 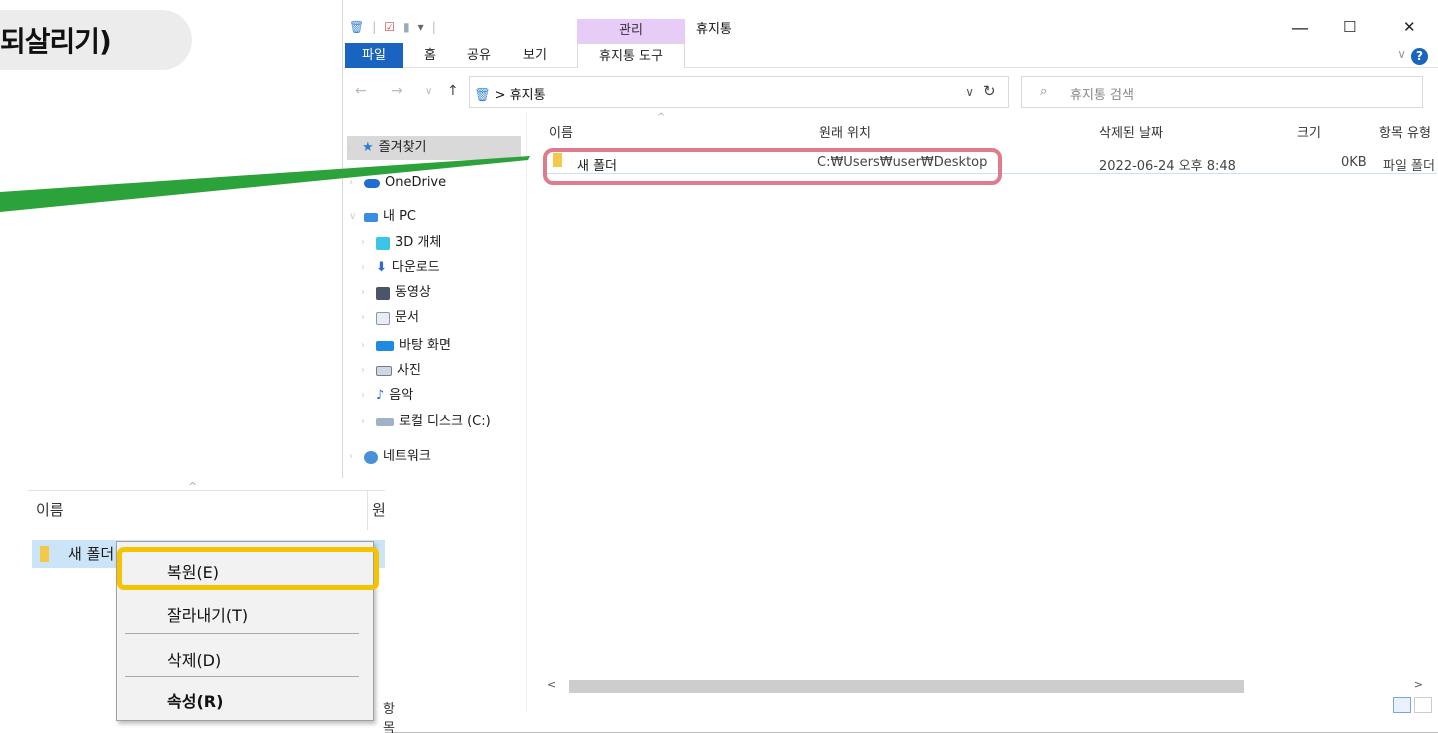 I want to click on details-view-icon, so click(x=1402, y=705).